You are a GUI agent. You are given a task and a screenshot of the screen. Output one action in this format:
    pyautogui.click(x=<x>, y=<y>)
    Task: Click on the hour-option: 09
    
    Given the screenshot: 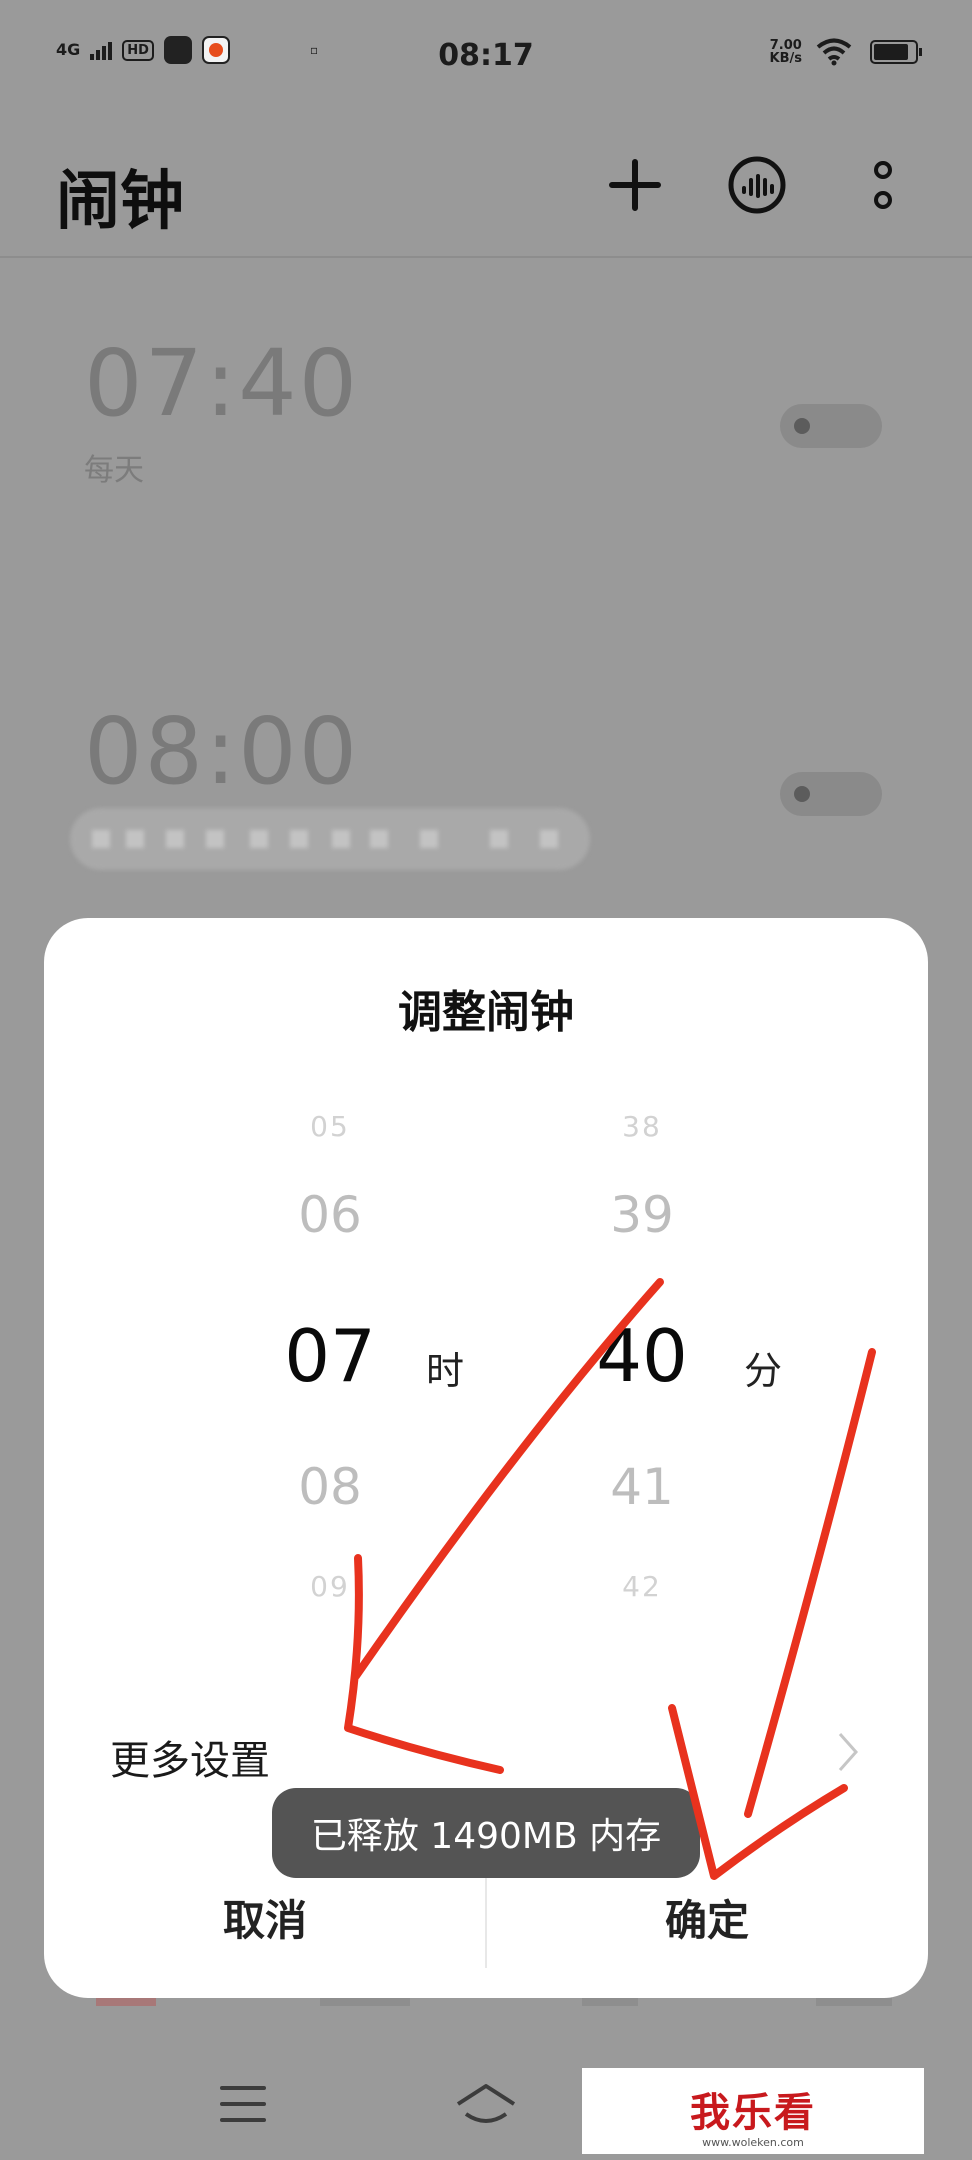 What is the action you would take?
    pyautogui.click(x=330, y=1586)
    